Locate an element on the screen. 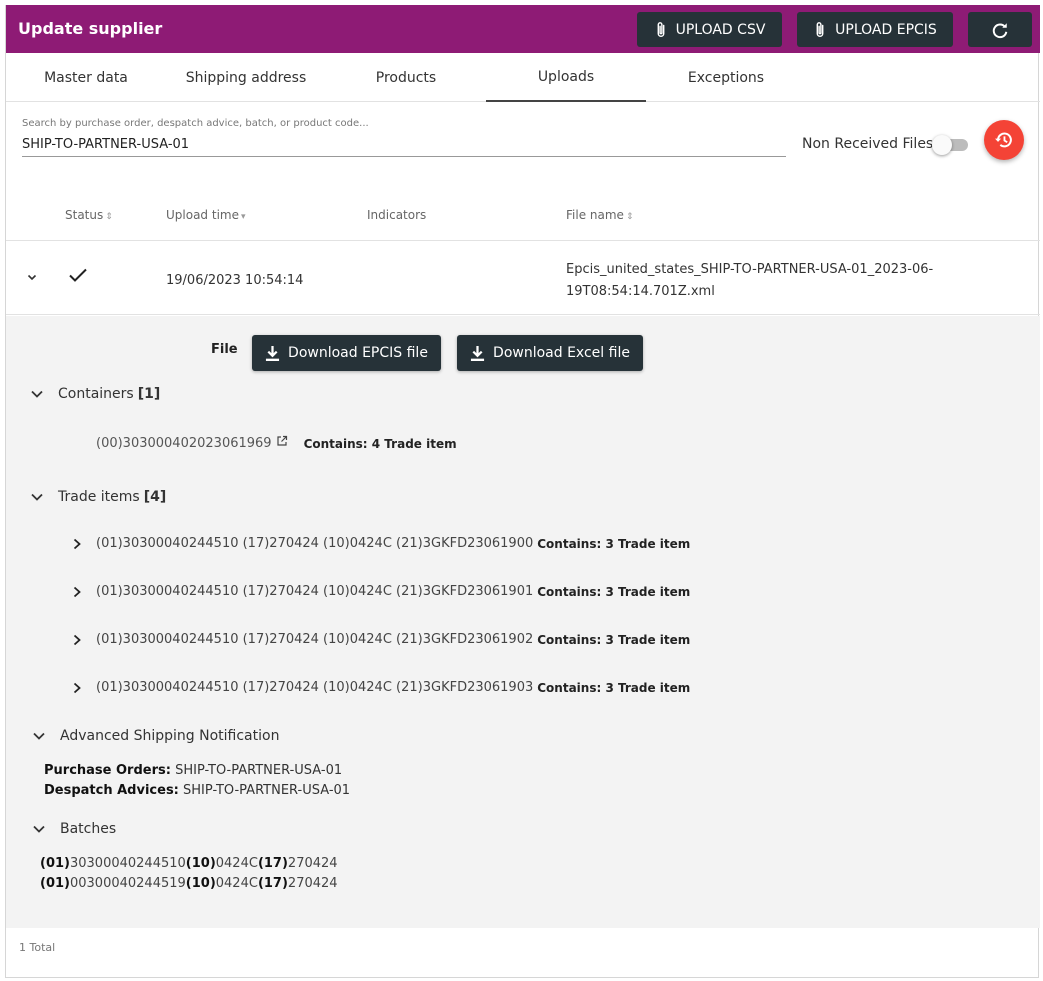  container-code: (00)303000402023061969 is located at coordinates (184, 443).